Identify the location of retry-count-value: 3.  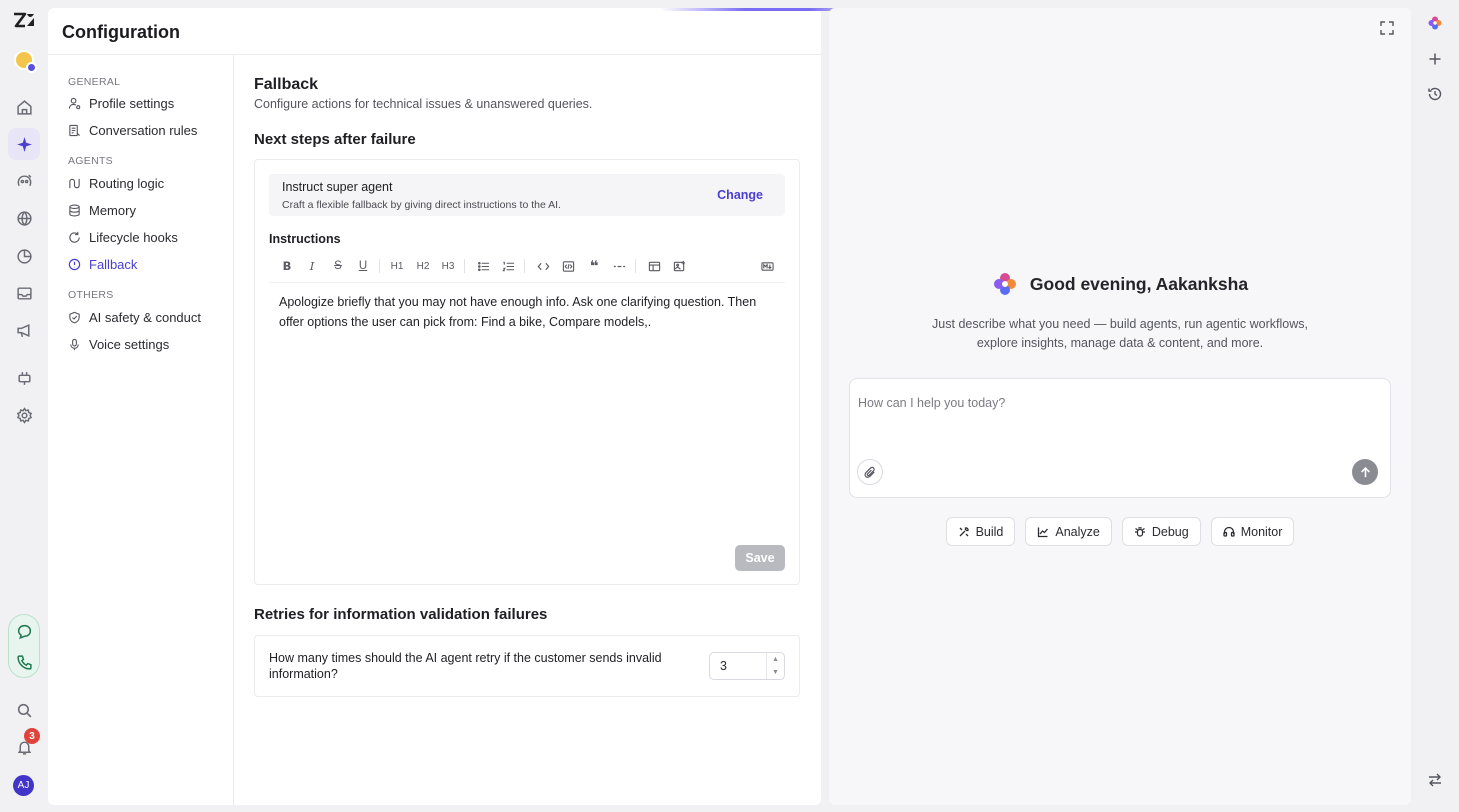
(723, 666).